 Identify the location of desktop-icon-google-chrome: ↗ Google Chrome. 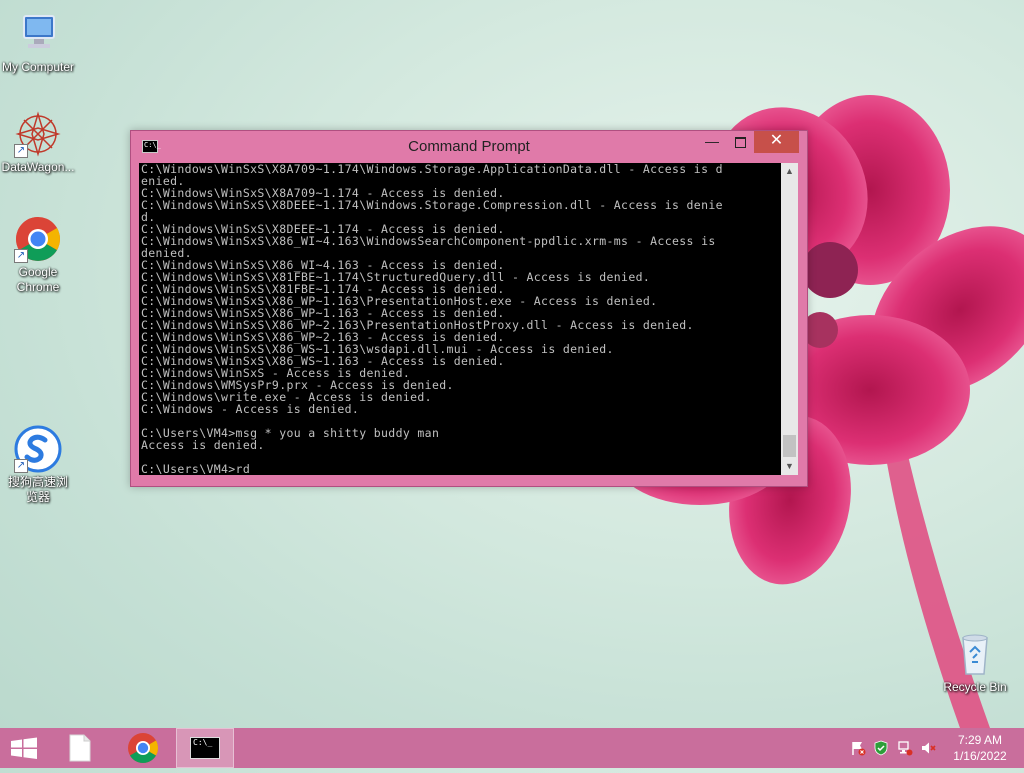
(38, 255).